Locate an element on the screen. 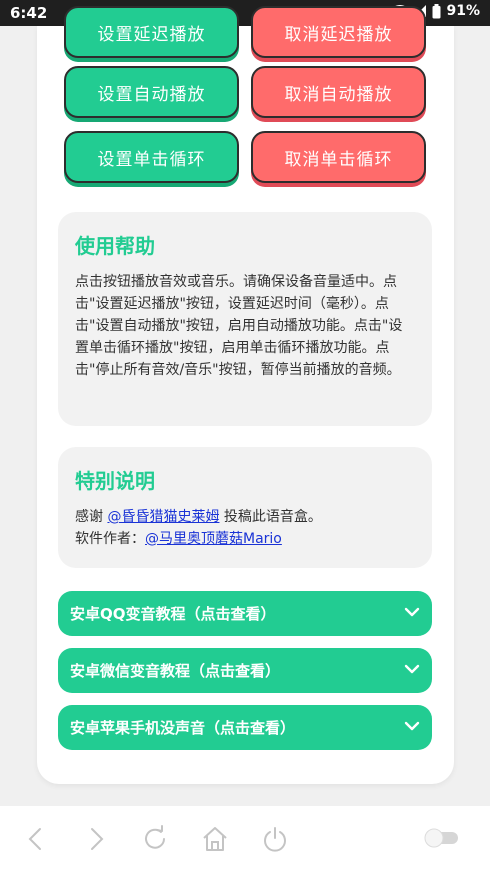 This screenshot has width=490, height=871. refresh-icon is located at coordinates (155, 839).